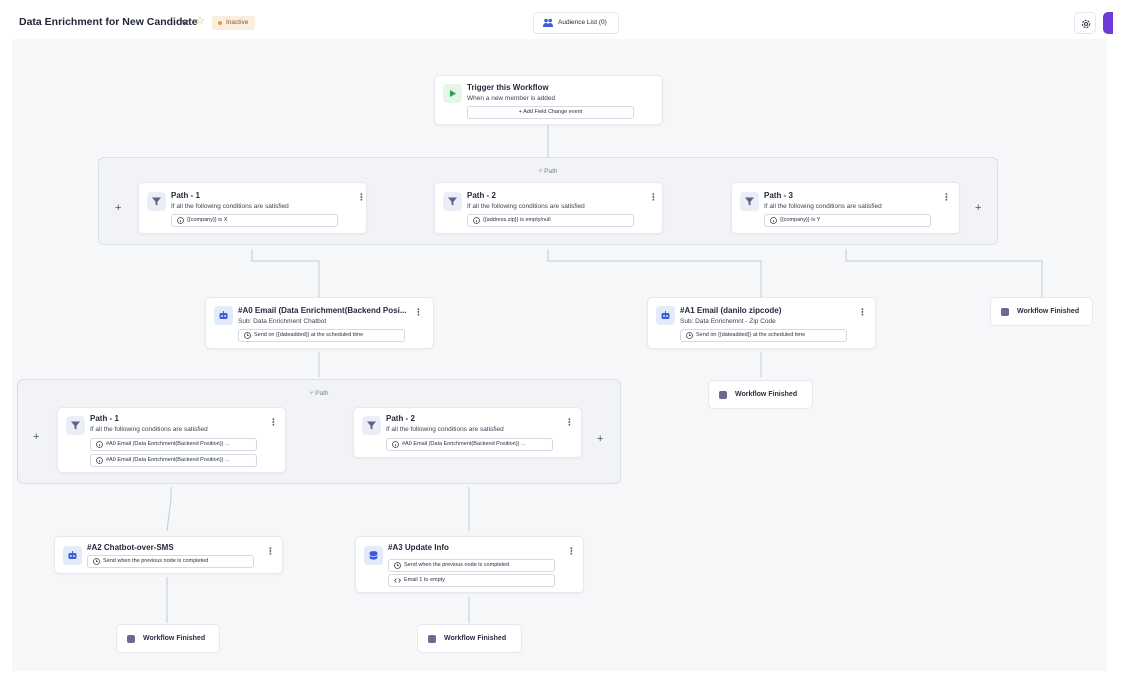 This screenshot has width=1126, height=688. Describe the element at coordinates (397, 580) in the screenshot. I see `code-icon` at that location.